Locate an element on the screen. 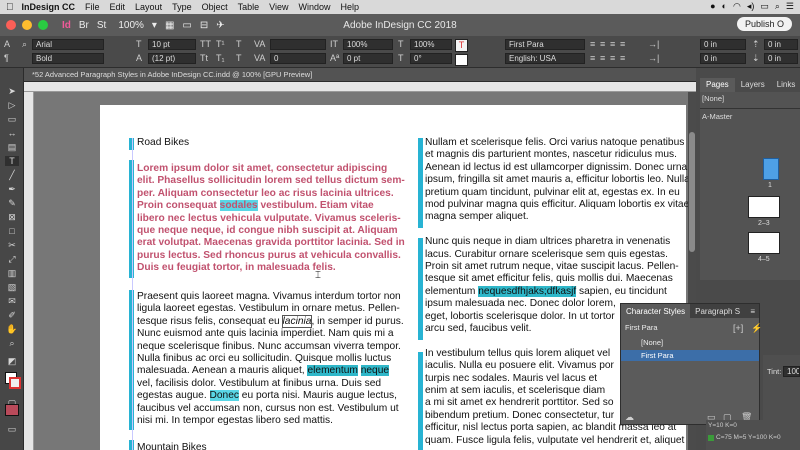  leading-field: (12 pt) is located at coordinates (172, 58).